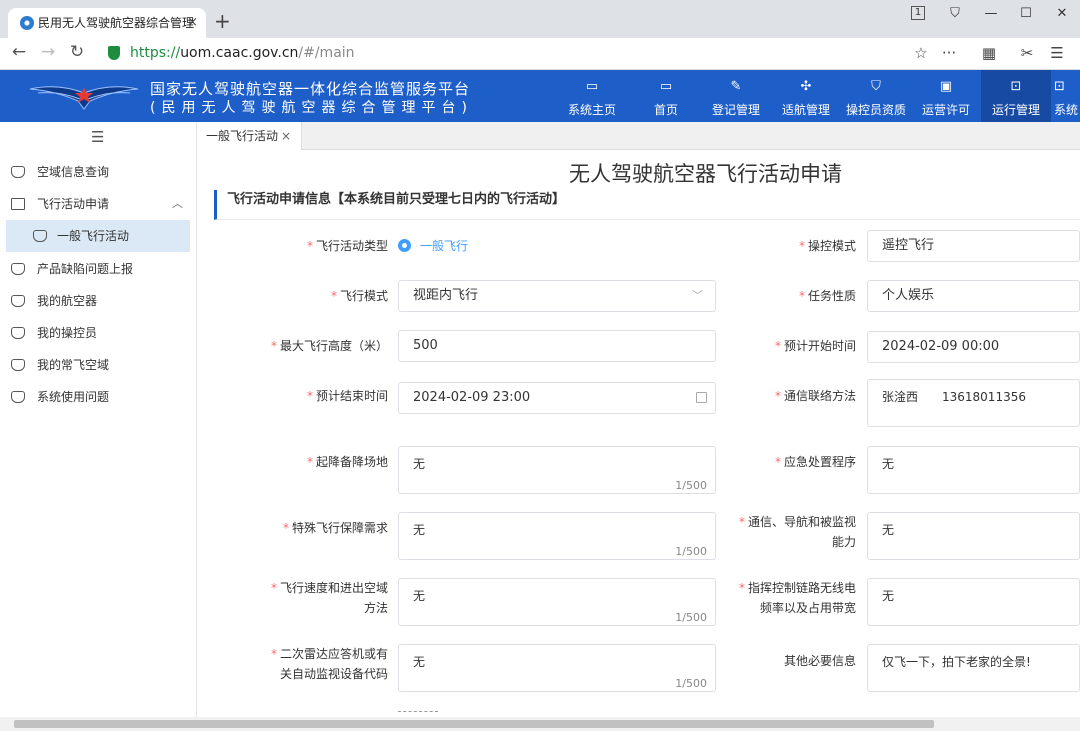 Image resolution: width=1080 pixels, height=731 pixels. Describe the element at coordinates (1062, 14) in the screenshot. I see `window-close-icon: ✕` at that location.